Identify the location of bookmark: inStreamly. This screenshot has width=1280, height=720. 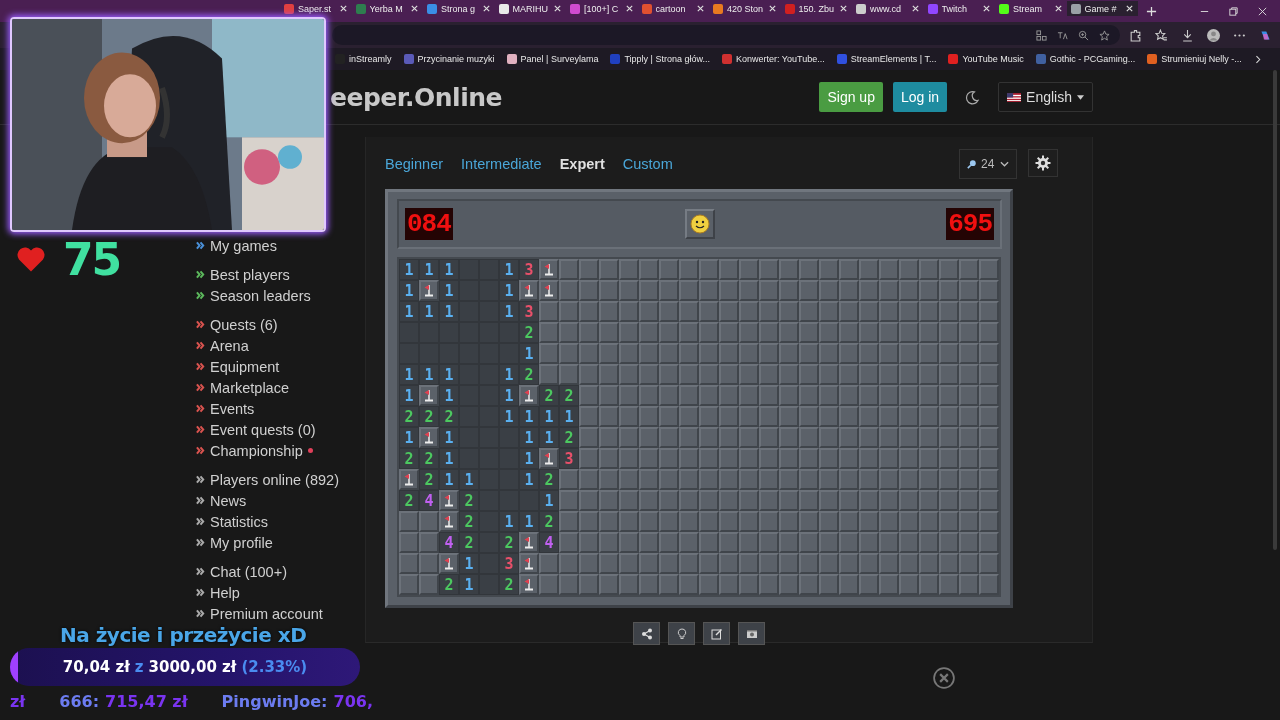
(363, 59).